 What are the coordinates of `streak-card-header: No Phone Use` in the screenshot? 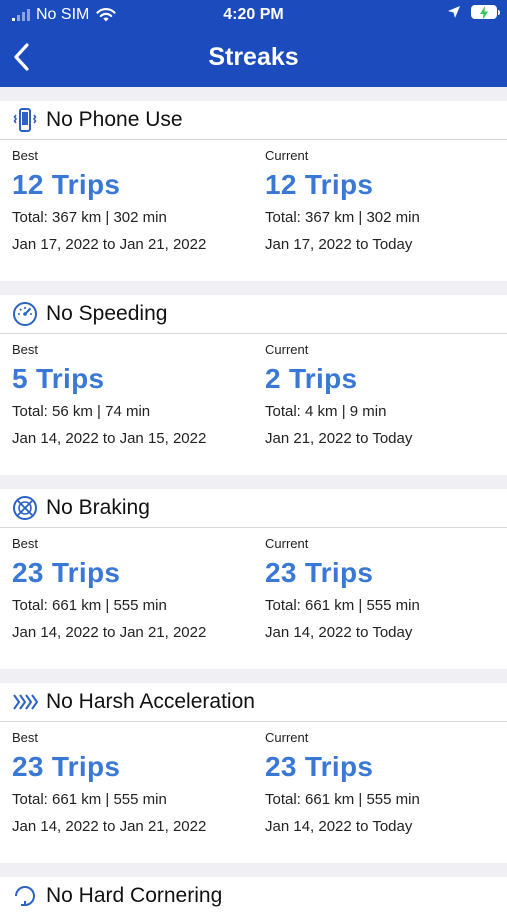 It's located at (253, 120).